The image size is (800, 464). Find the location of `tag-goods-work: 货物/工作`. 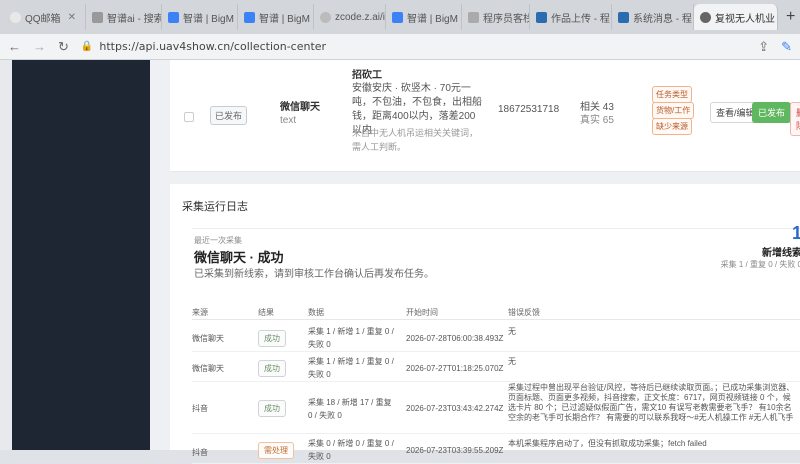

tag-goods-work: 货物/工作 is located at coordinates (673, 110).